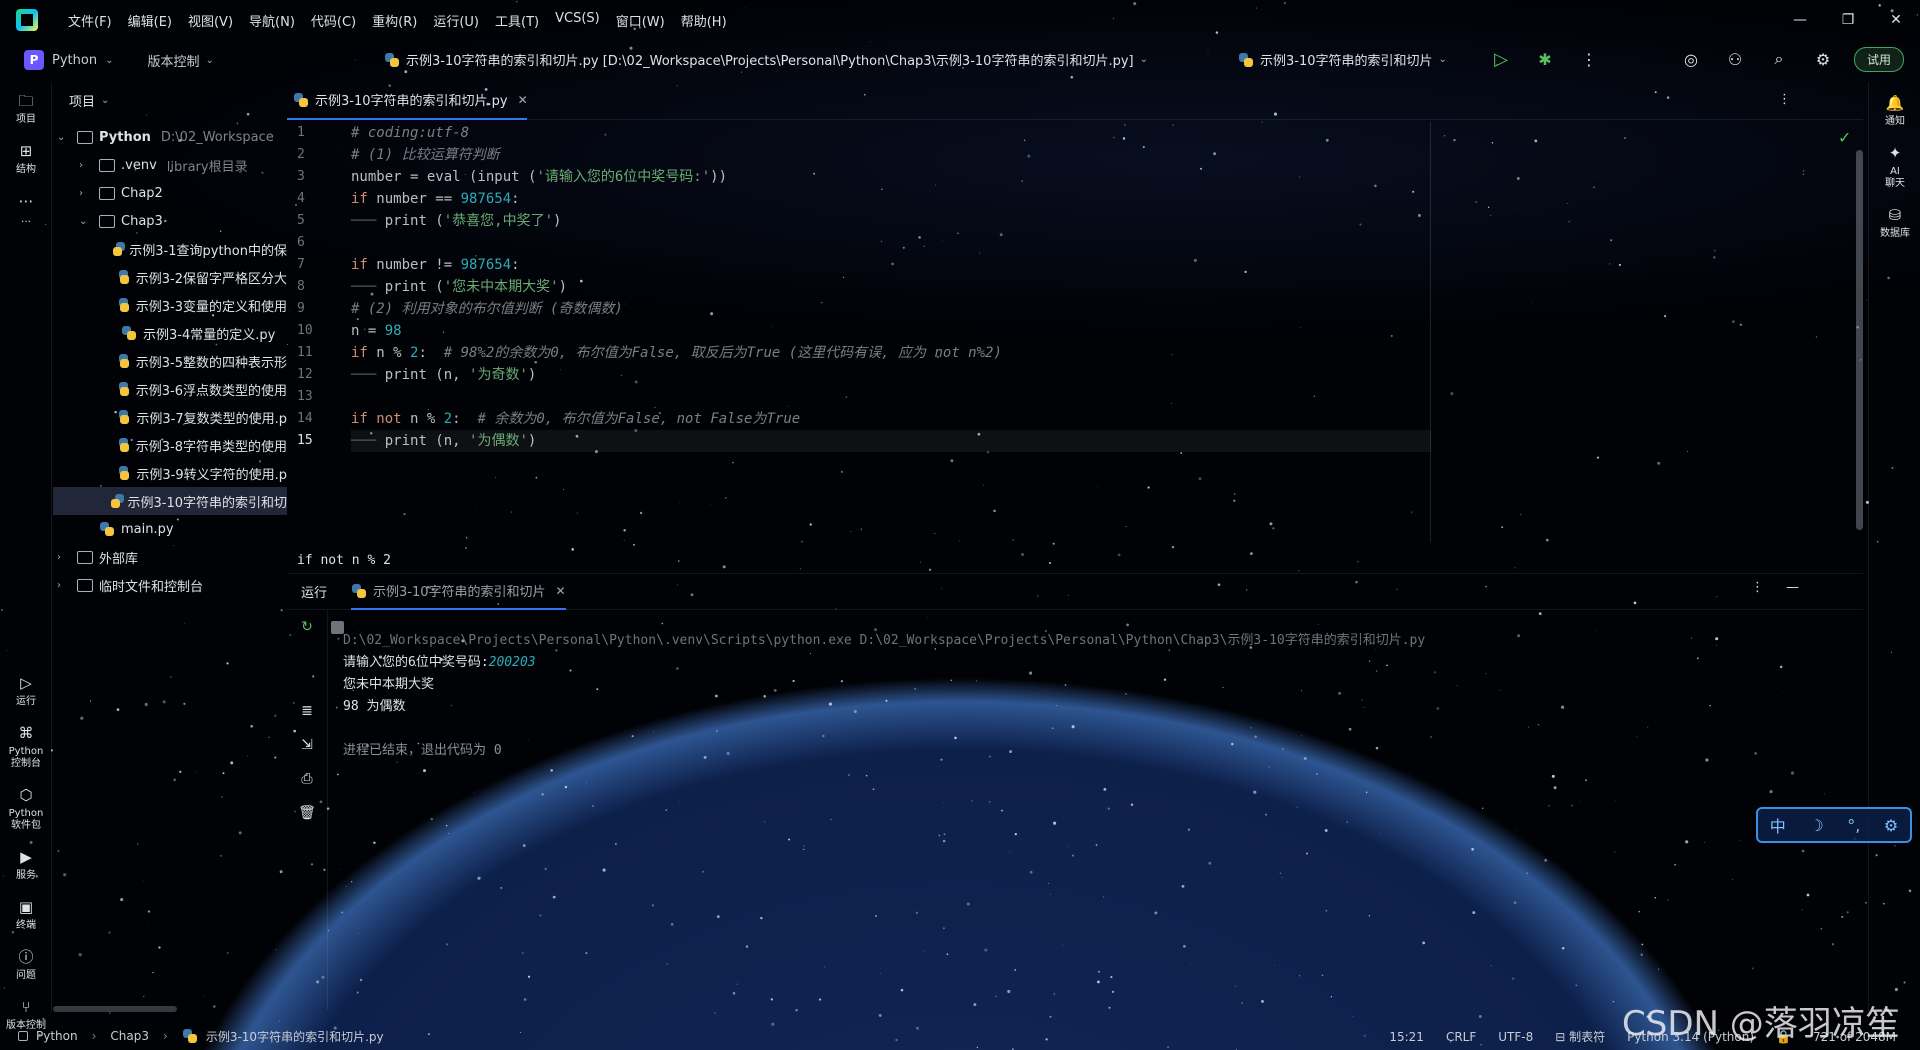 The width and height of the screenshot is (1920, 1050). I want to click on menu-item: 文件(F), so click(90, 20).